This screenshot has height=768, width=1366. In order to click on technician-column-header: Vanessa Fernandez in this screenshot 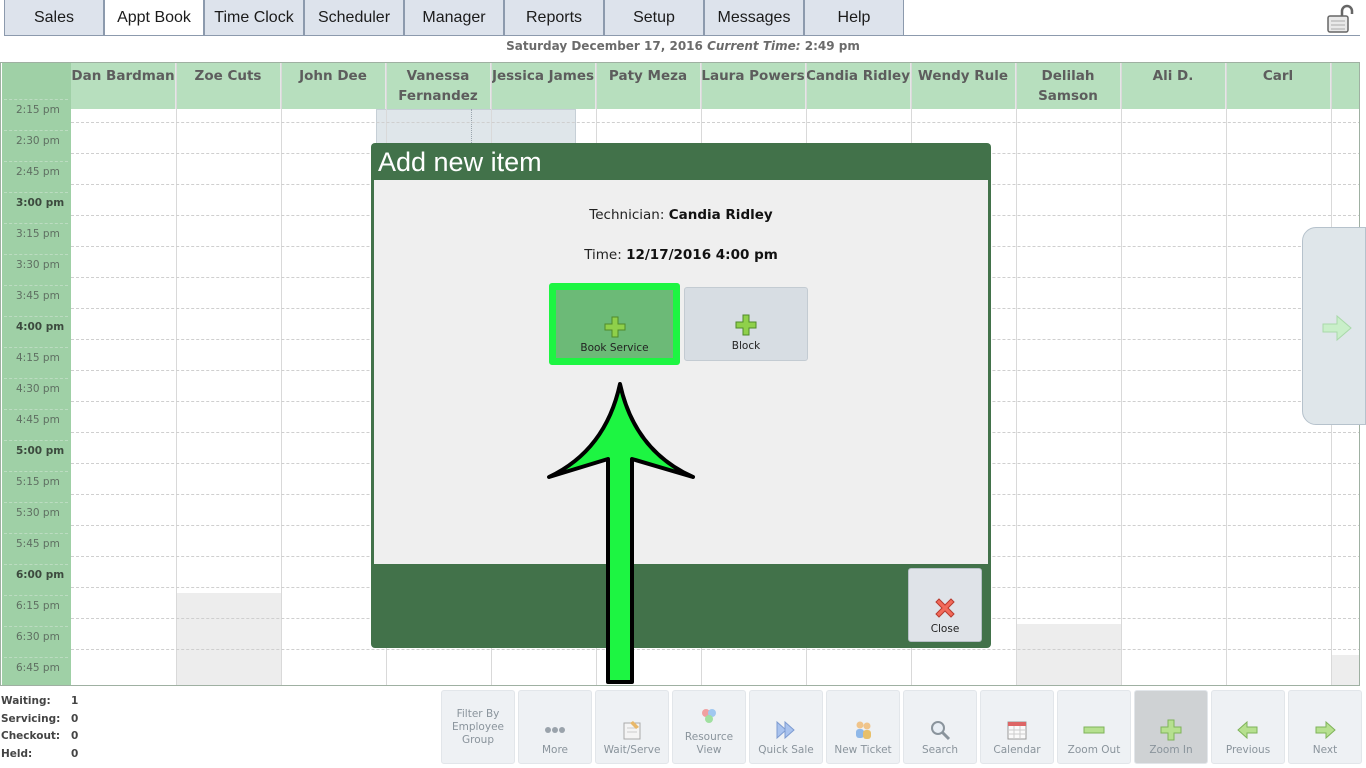, I will do `click(438, 86)`.